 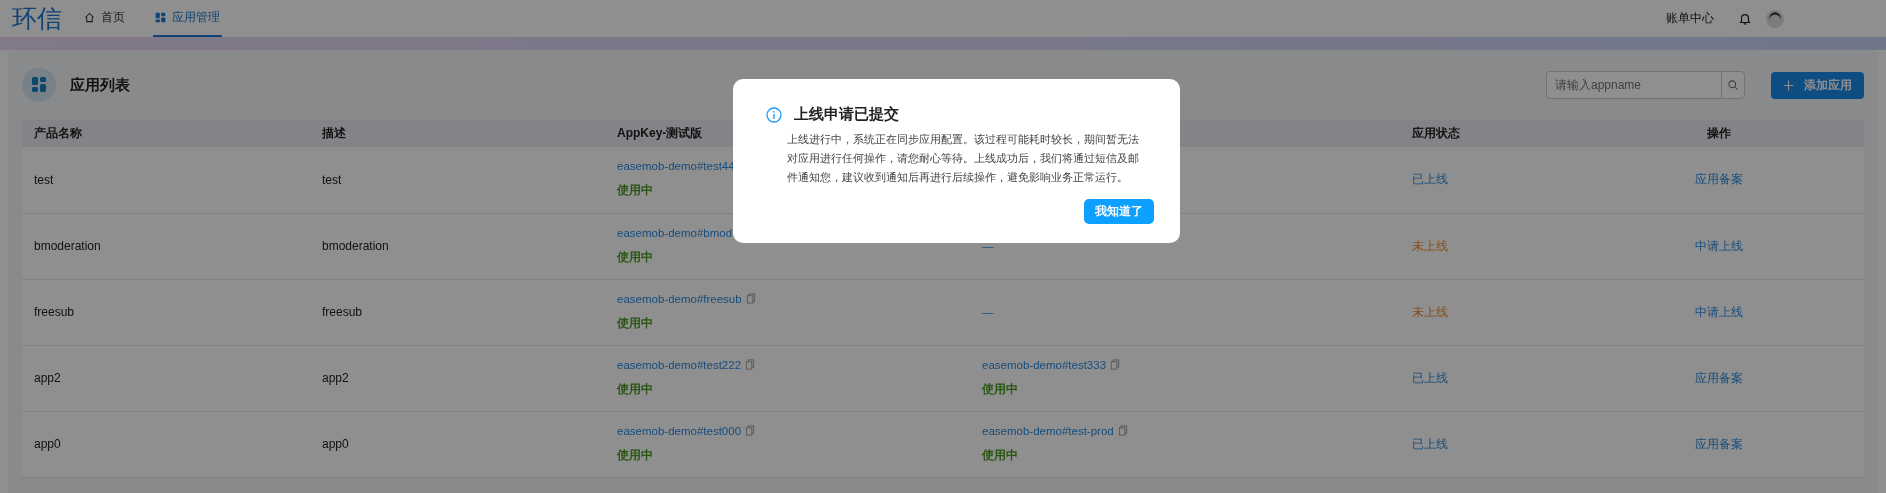 I want to click on plus-icon, so click(x=1788, y=85).